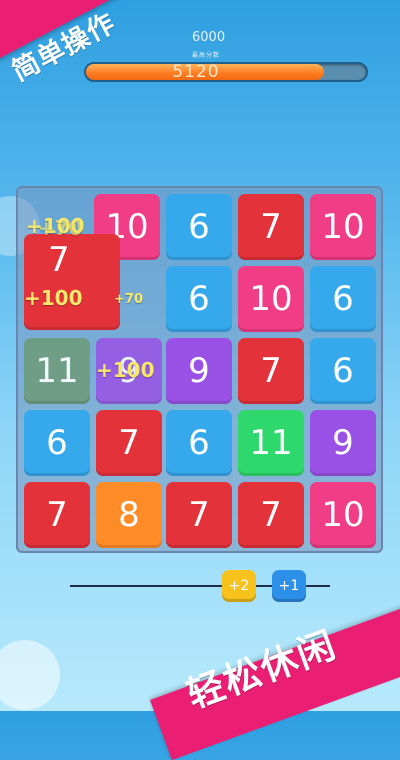  Describe the element at coordinates (209, 37) in the screenshot. I see `target-score: 6000` at that location.